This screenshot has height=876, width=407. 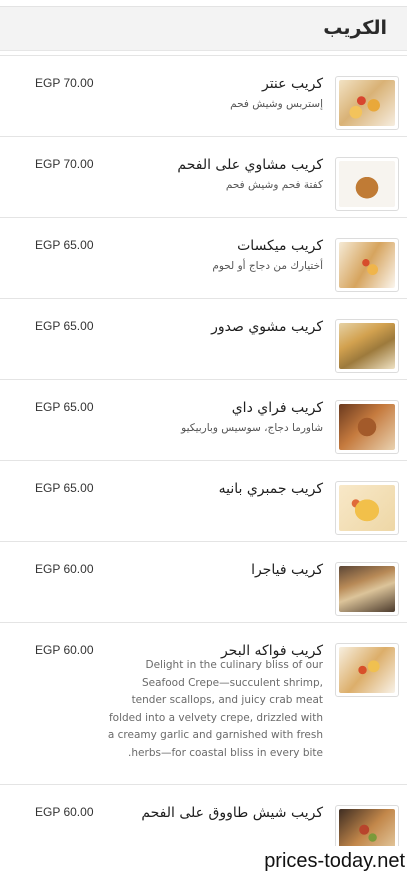 What do you see at coordinates (203, 3) in the screenshot?
I see `top-divider` at bounding box center [203, 3].